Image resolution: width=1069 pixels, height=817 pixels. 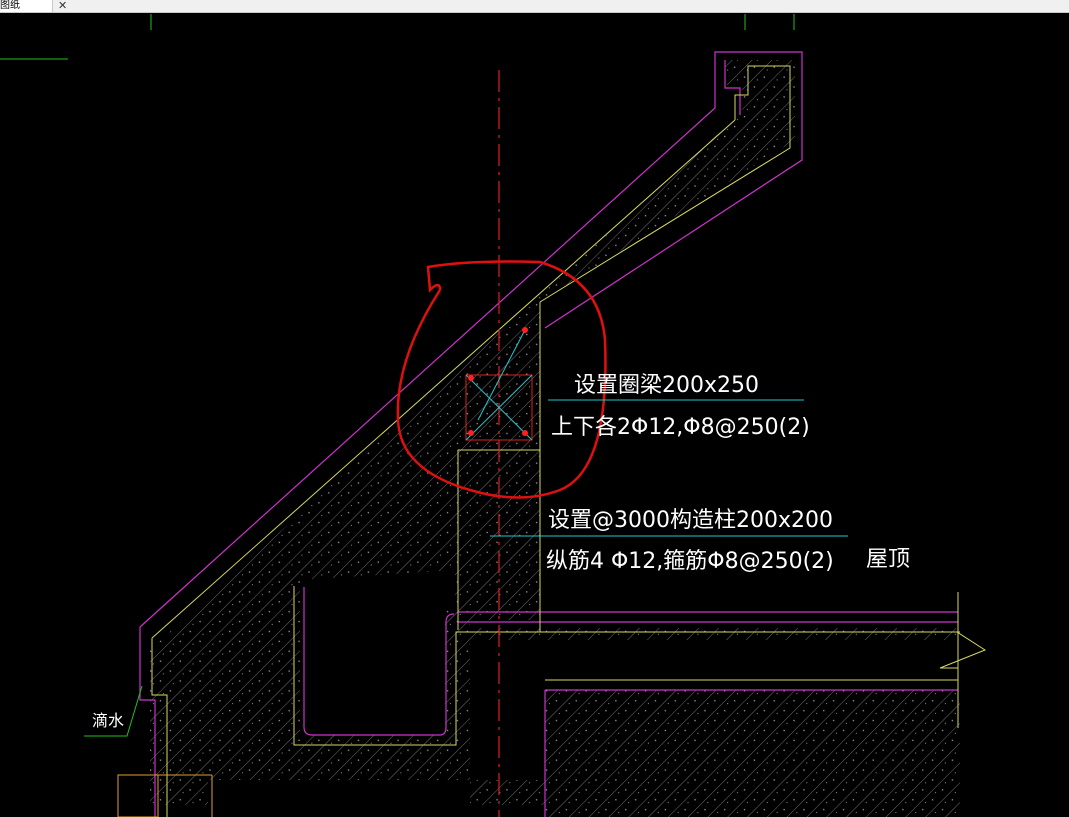 I want to click on roof-label: 屋顶, so click(x=888, y=559).